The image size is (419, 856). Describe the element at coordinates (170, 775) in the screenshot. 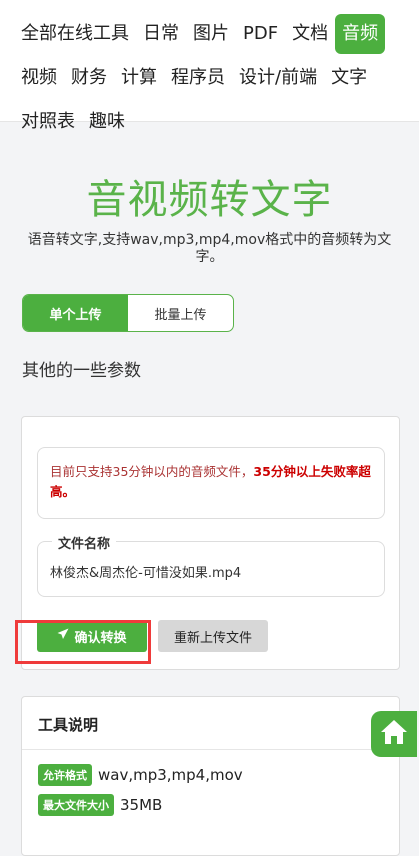

I see `allowed-formats-value: wav,mp3,mp4,mov` at that location.